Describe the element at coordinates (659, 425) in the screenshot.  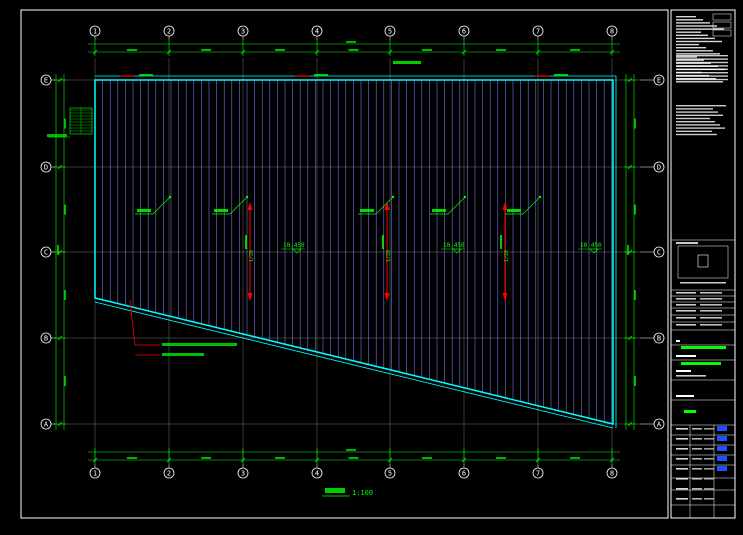
I see `axis-label: A` at that location.